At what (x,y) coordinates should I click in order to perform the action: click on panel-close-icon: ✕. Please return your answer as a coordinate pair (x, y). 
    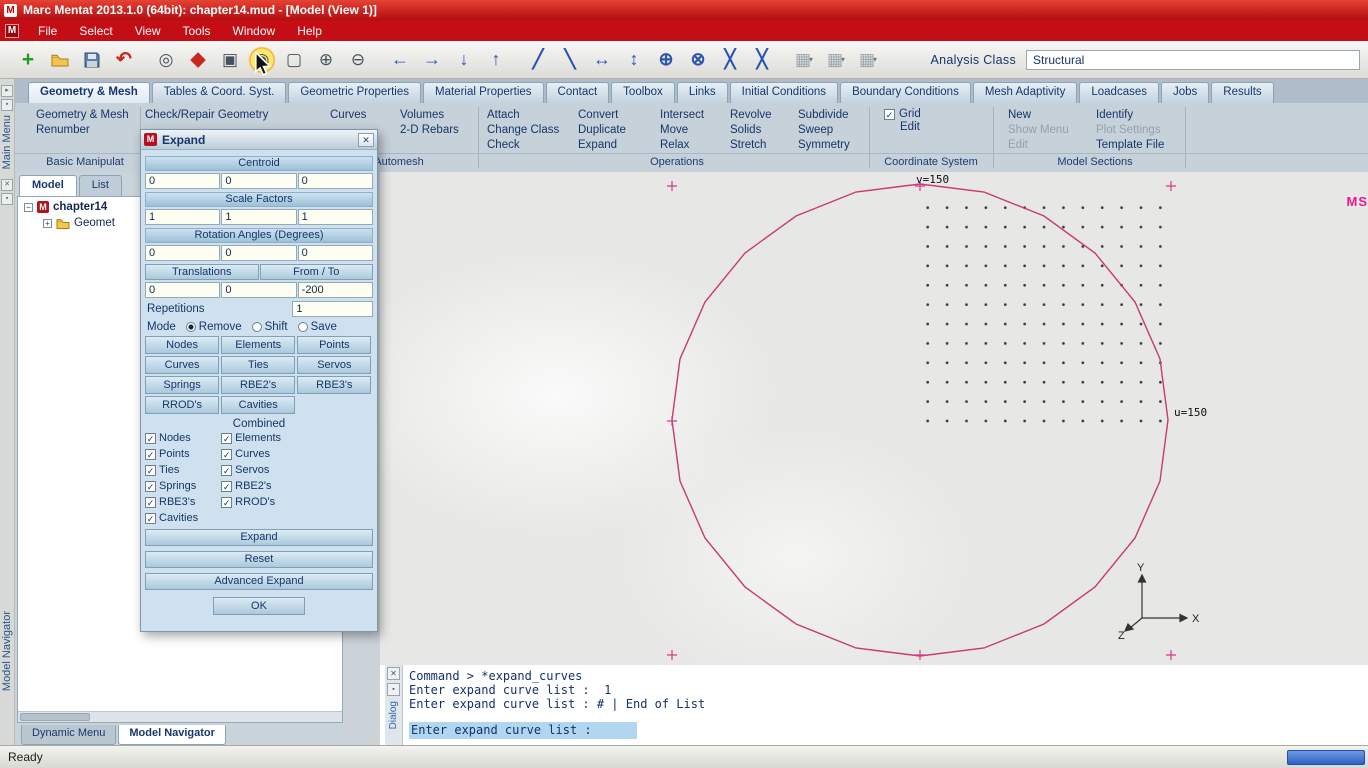
    Looking at the image, I should click on (7, 185).